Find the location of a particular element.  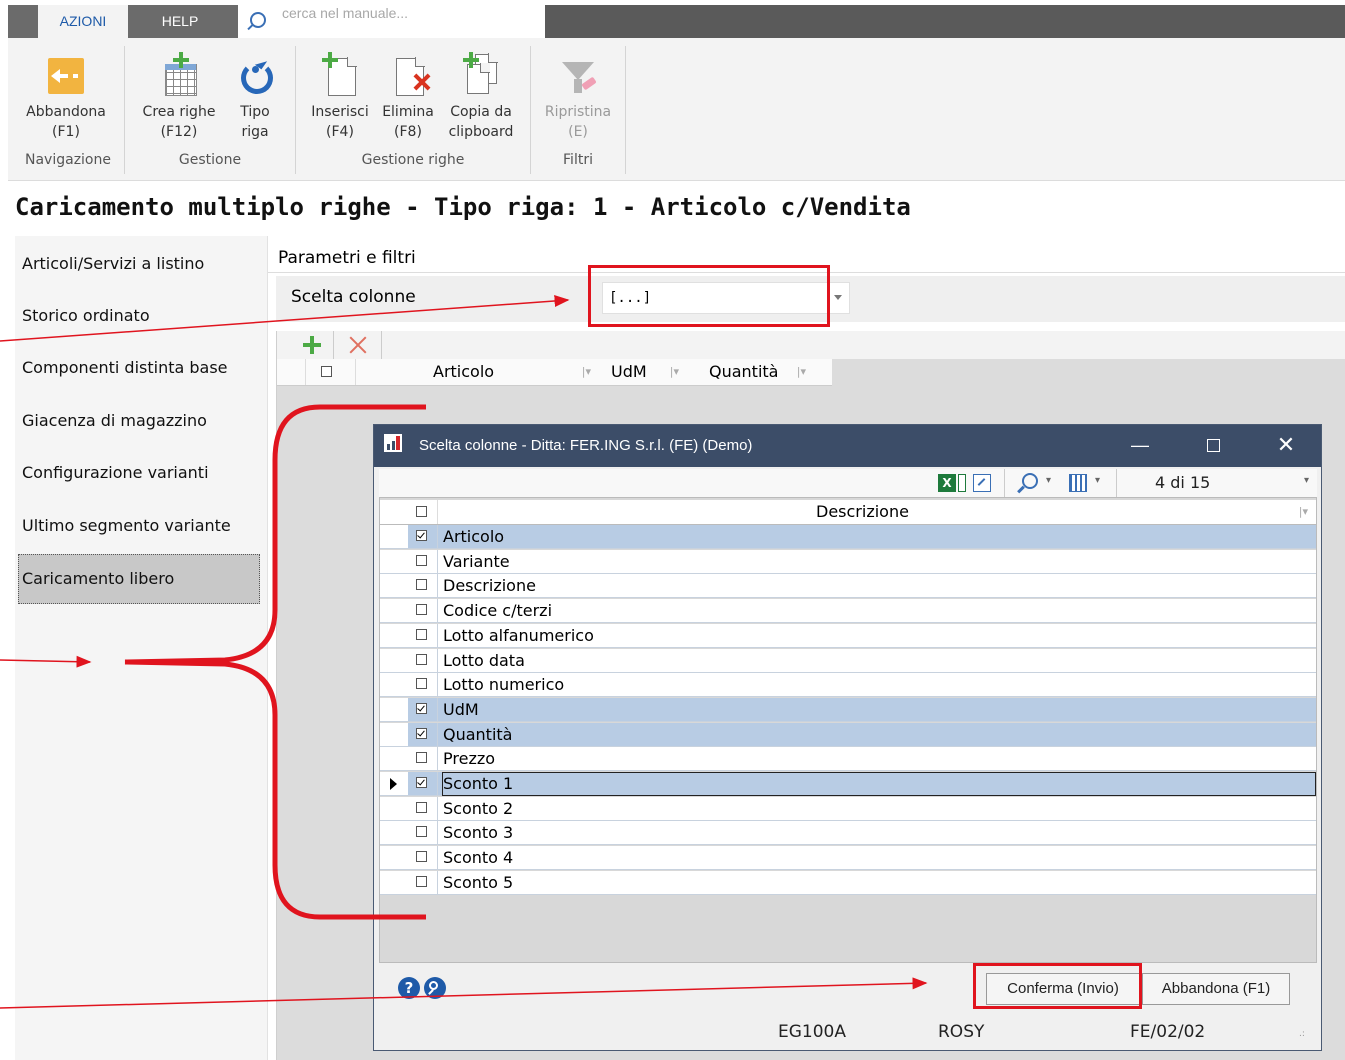

annotation-arrow-confirm is located at coordinates (464, 993).